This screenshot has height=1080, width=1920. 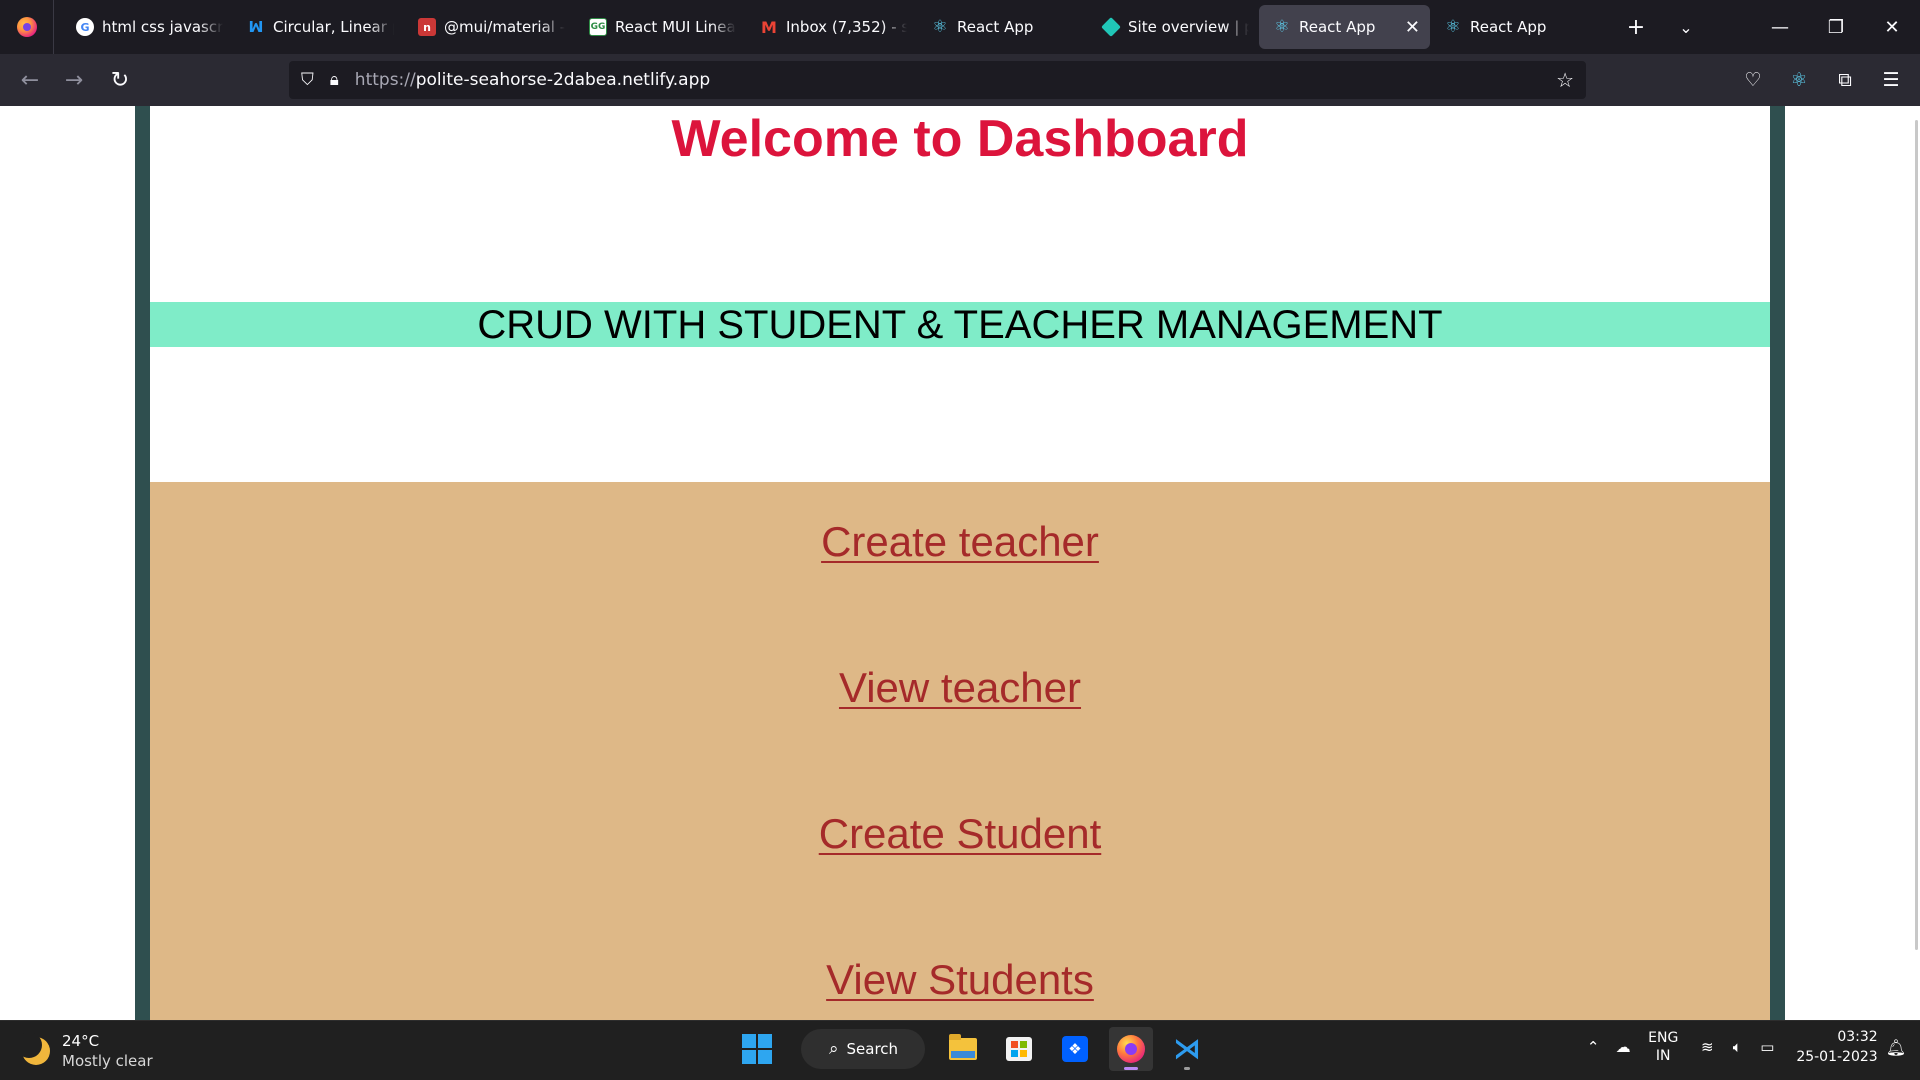 What do you see at coordinates (1892, 27) in the screenshot?
I see `close-window-icon: ✕` at bounding box center [1892, 27].